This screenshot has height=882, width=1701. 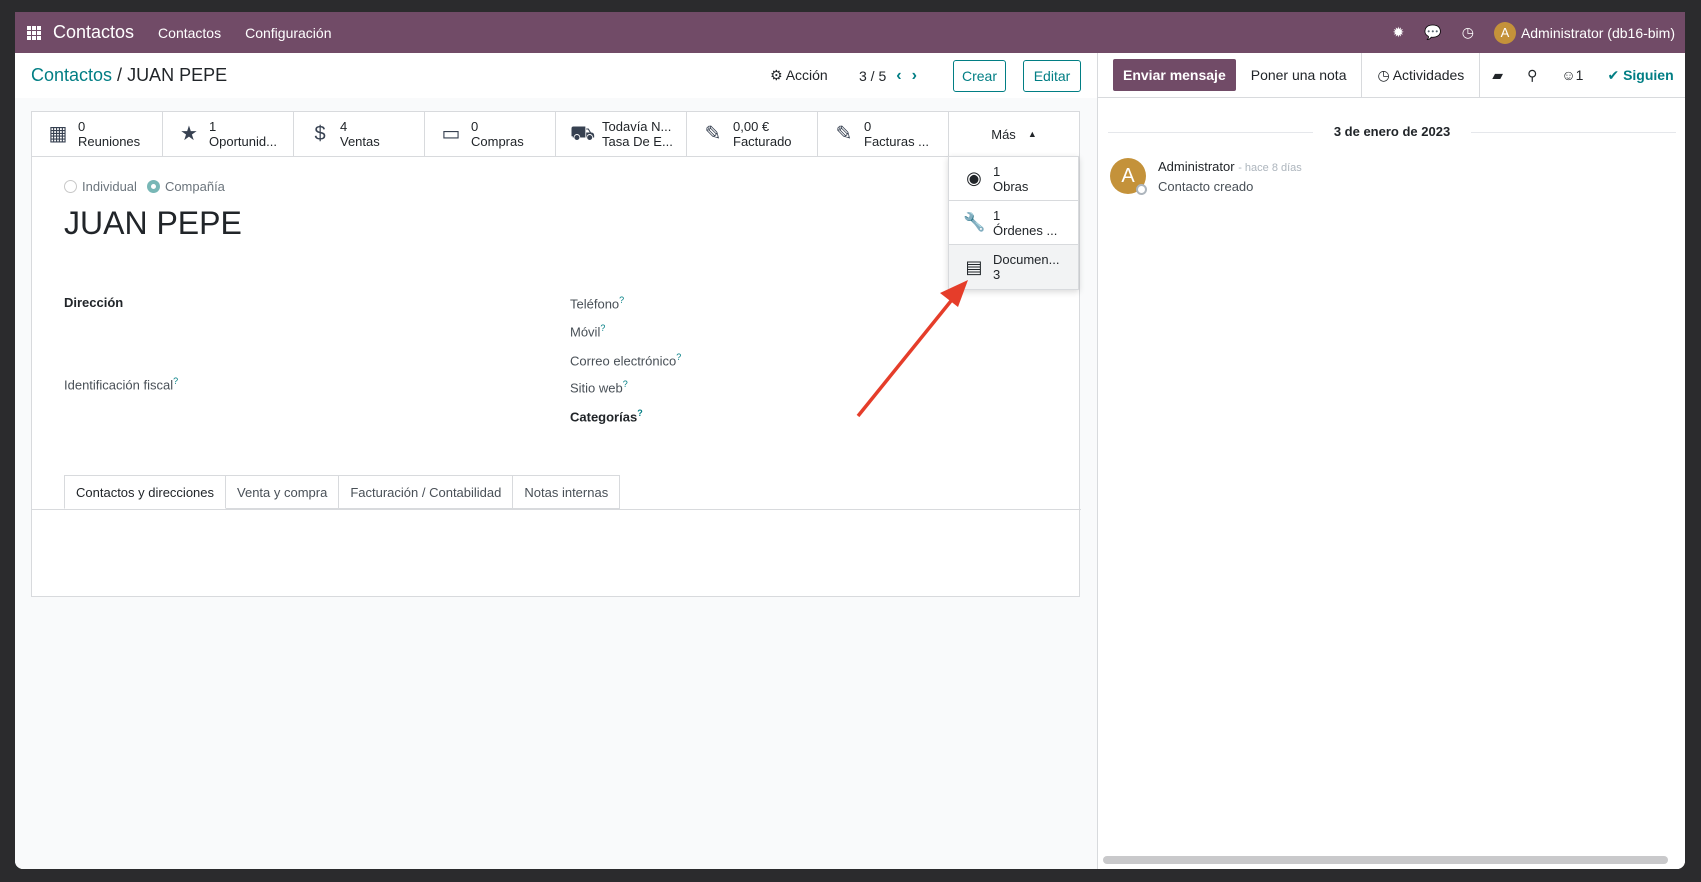 What do you see at coordinates (497, 141) in the screenshot?
I see `stat-label: Compras` at bounding box center [497, 141].